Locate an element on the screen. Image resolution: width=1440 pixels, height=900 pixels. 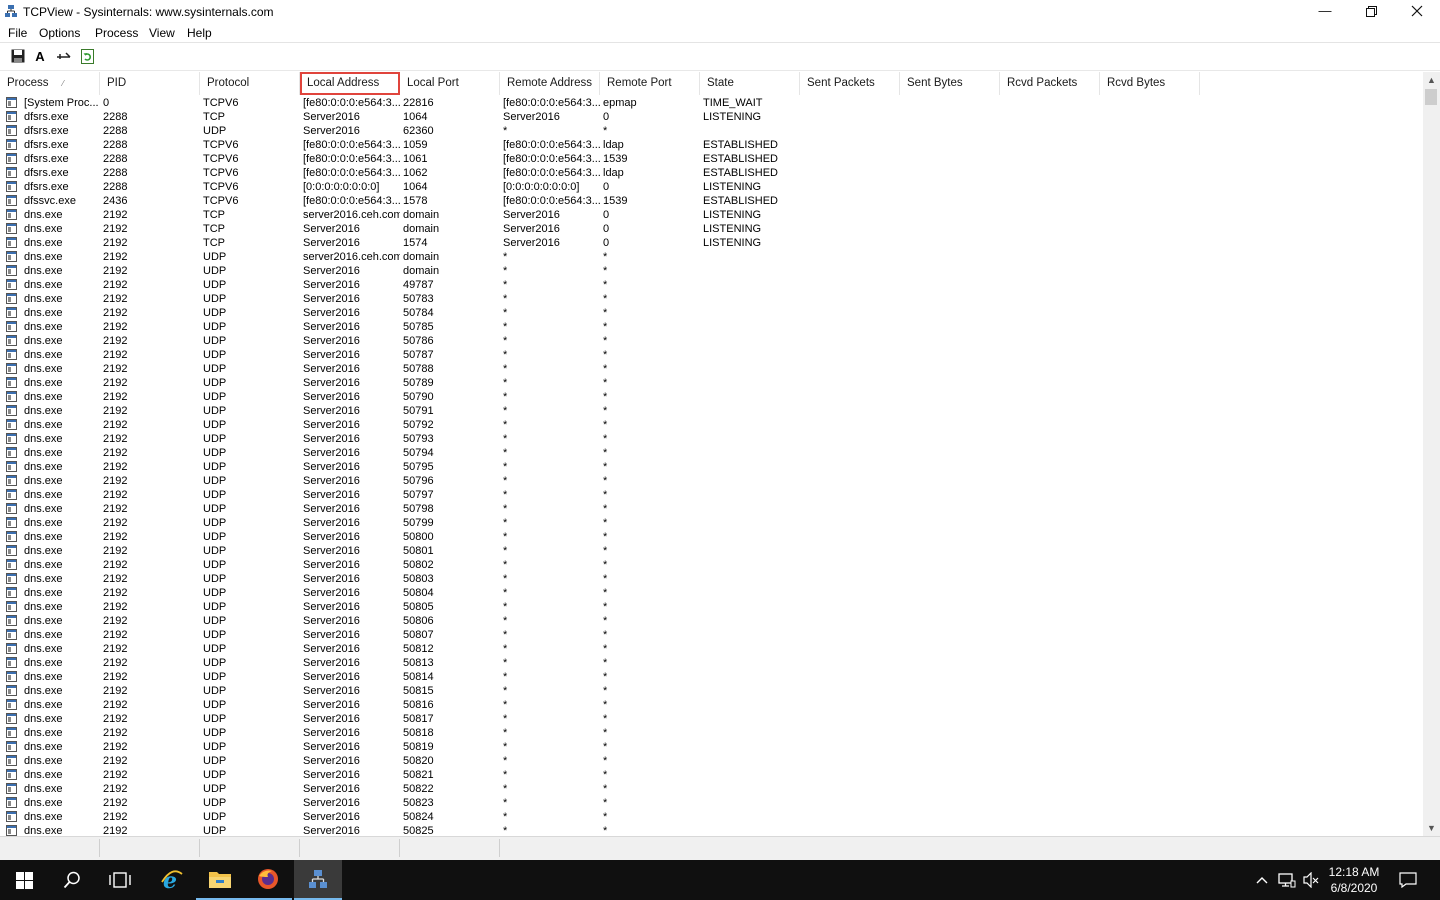
column-header-protocol: Protocol is located at coordinates (250, 83).